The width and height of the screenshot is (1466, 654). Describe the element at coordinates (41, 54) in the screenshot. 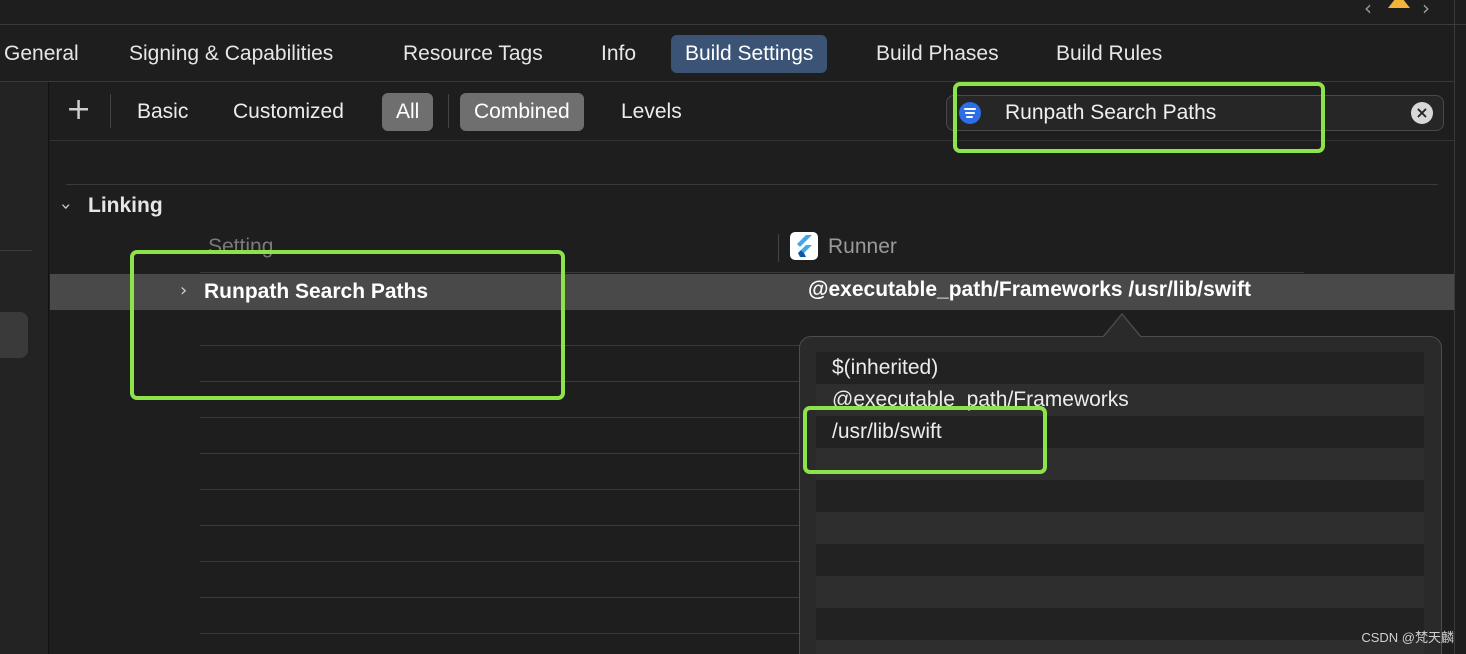

I see `tab-general: General` at that location.